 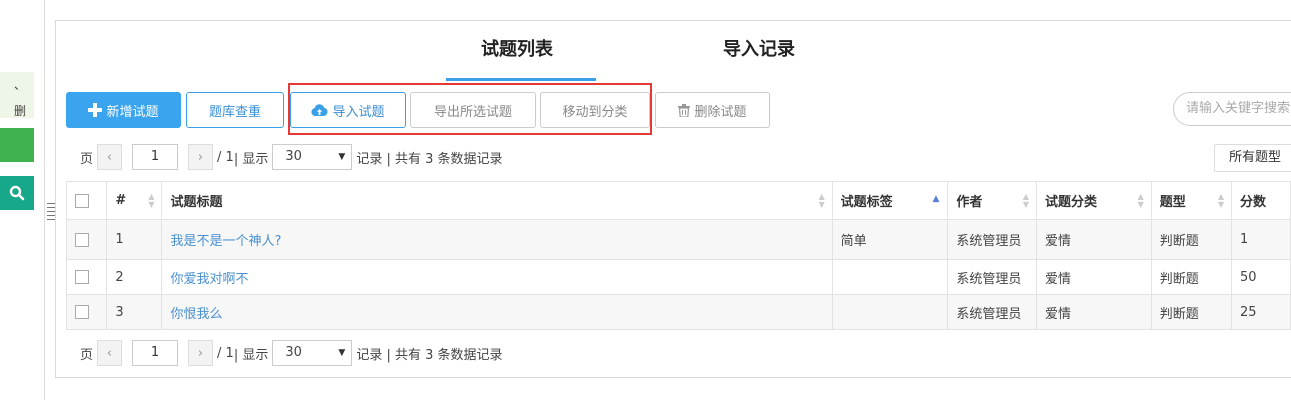 What do you see at coordinates (1255, 157) in the screenshot?
I see `question-type-filter-value: 所有题型` at bounding box center [1255, 157].